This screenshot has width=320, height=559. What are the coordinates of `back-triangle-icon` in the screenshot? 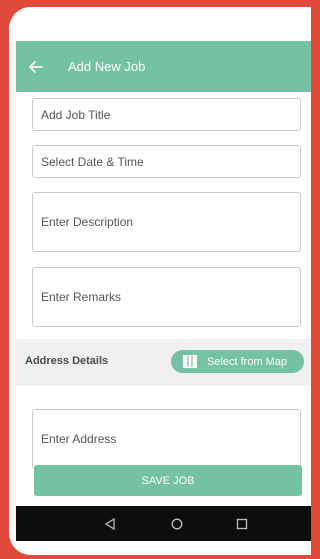 It's located at (109, 524).